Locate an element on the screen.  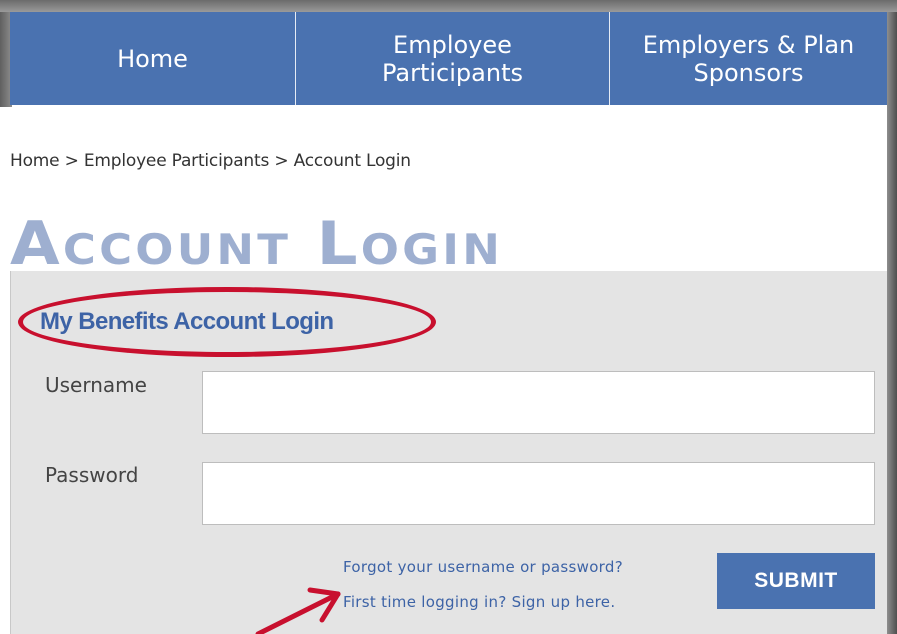
window-frame-top is located at coordinates (448, 6).